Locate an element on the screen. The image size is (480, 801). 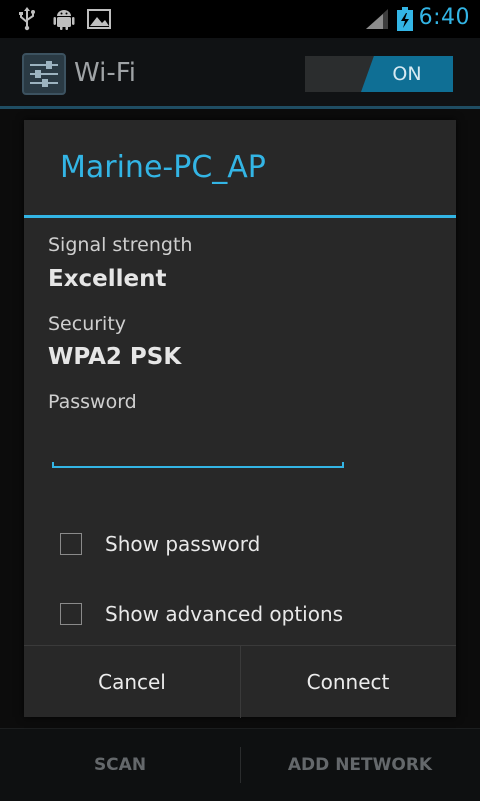
security-value: WPA2 PSK is located at coordinates (115, 357).